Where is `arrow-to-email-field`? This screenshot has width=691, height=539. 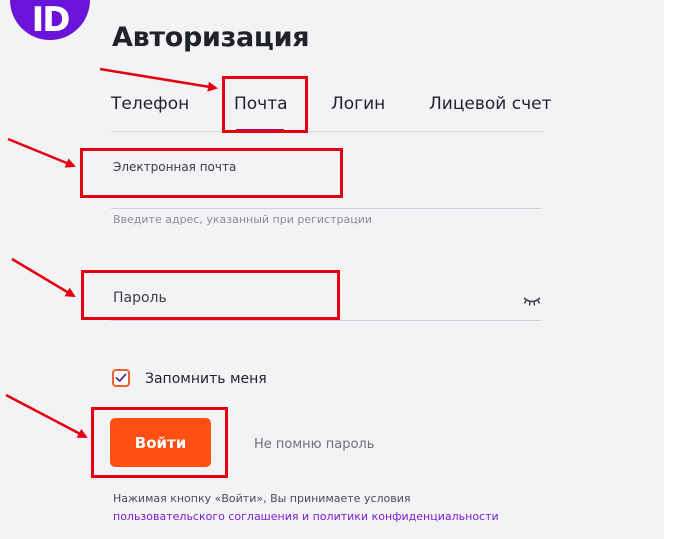
arrow-to-email-field is located at coordinates (41, 152).